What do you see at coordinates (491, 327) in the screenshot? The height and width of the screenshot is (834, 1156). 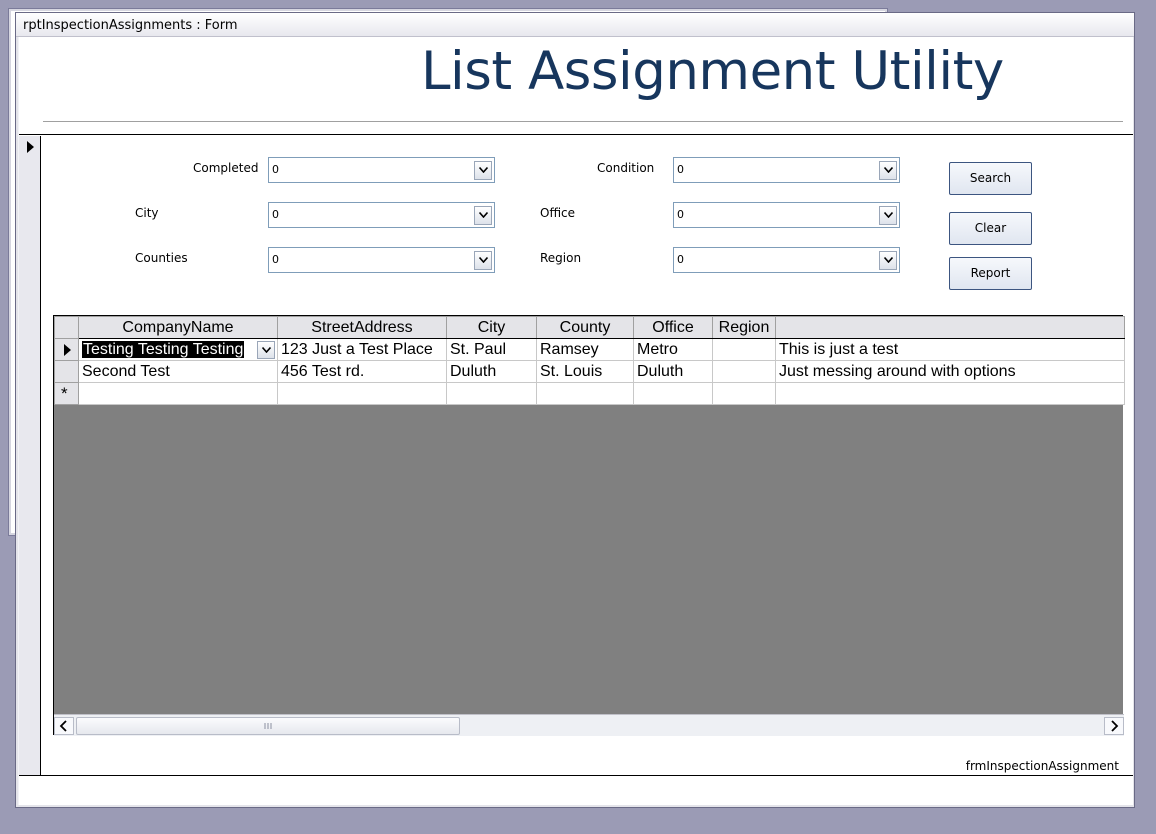 I see `column-header: City` at bounding box center [491, 327].